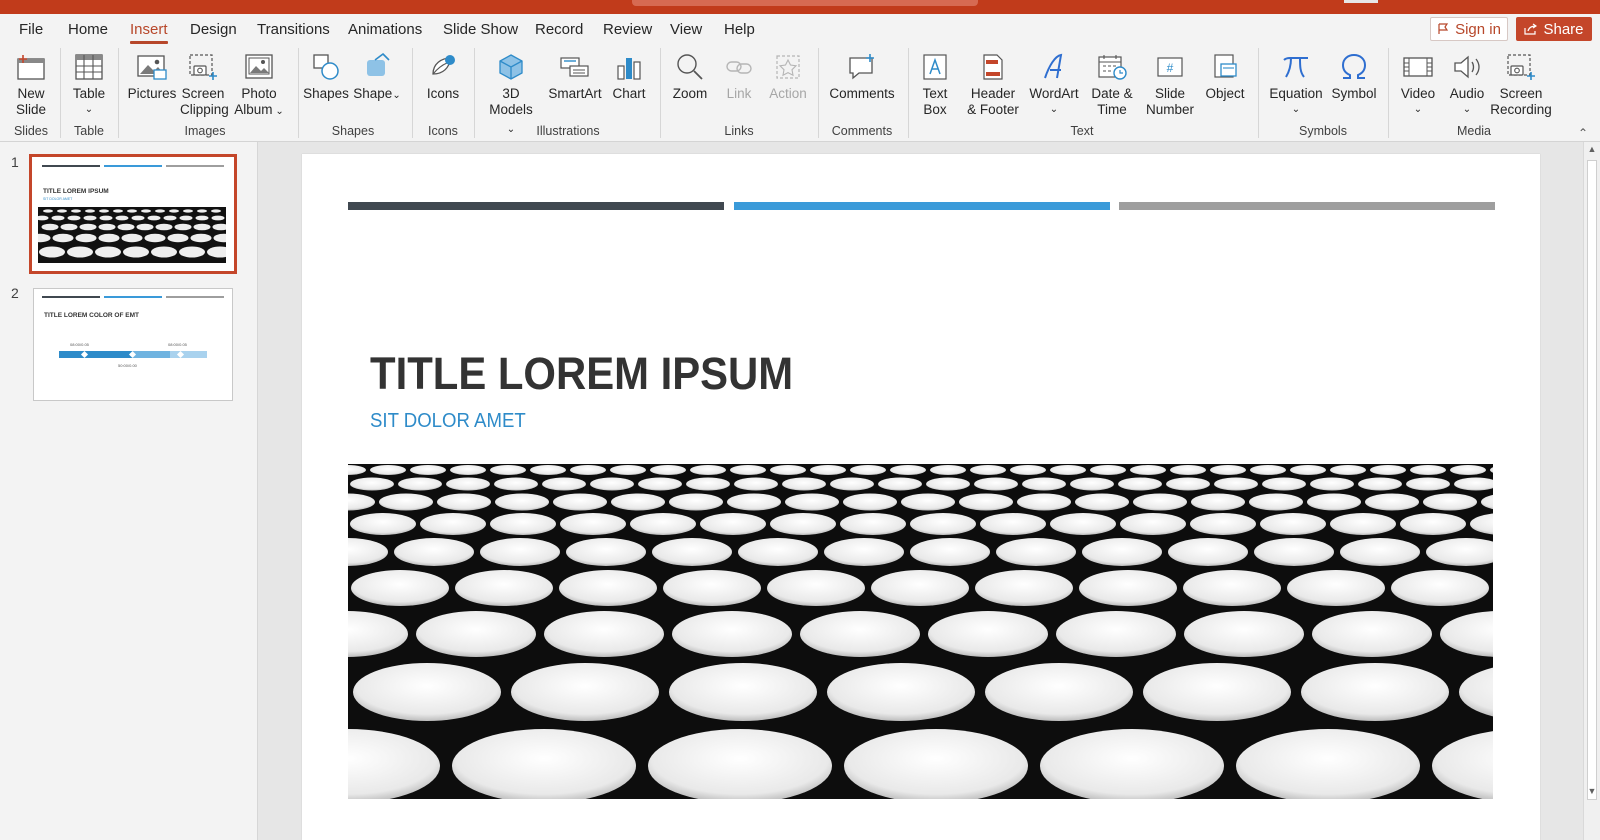 This screenshot has width=1600, height=840. Describe the element at coordinates (575, 75) in the screenshot. I see `smartart-button: SmartArt` at that location.